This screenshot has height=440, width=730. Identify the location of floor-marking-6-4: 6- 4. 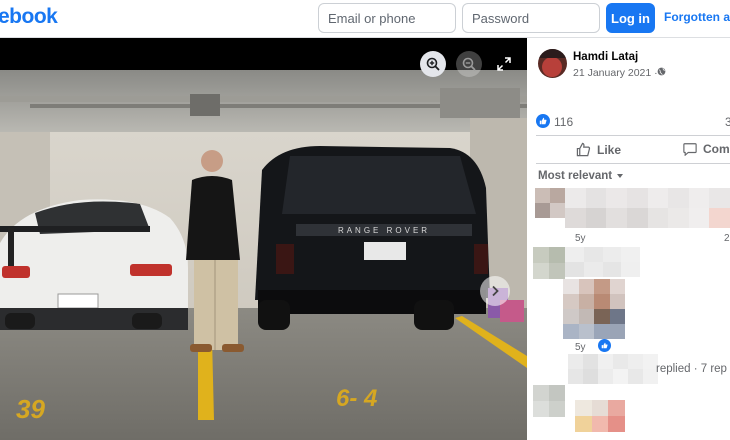
(356, 398).